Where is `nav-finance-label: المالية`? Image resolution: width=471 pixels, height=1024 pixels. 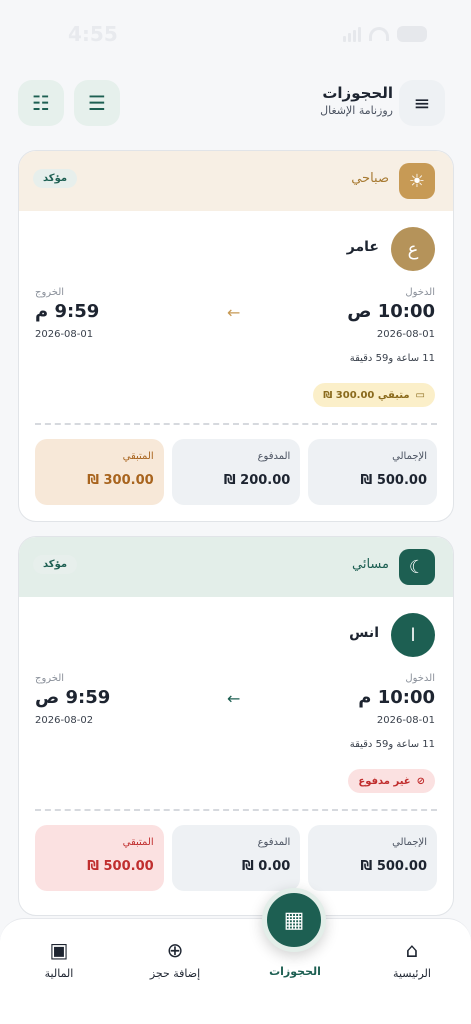
nav-finance-label: المالية is located at coordinates (59, 973).